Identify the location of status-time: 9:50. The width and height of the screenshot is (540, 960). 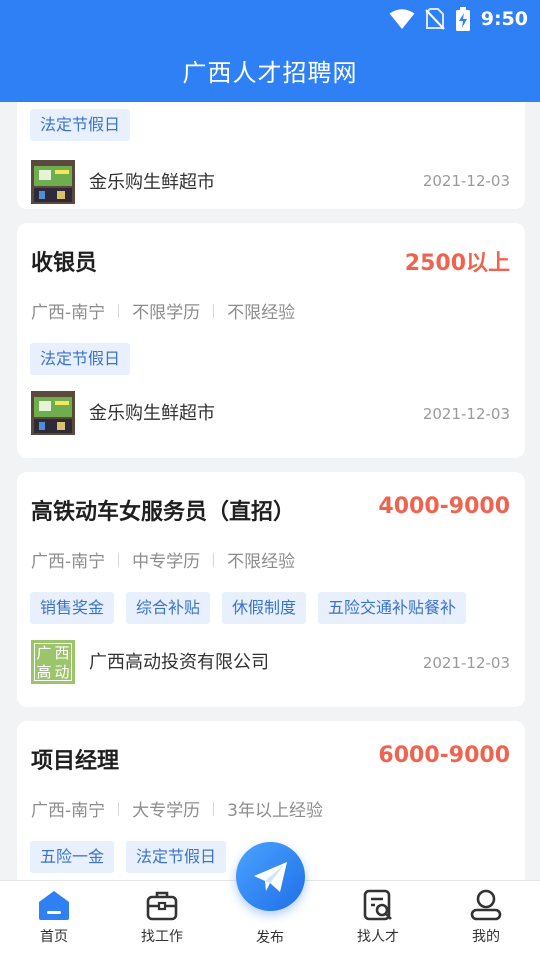
(504, 19).